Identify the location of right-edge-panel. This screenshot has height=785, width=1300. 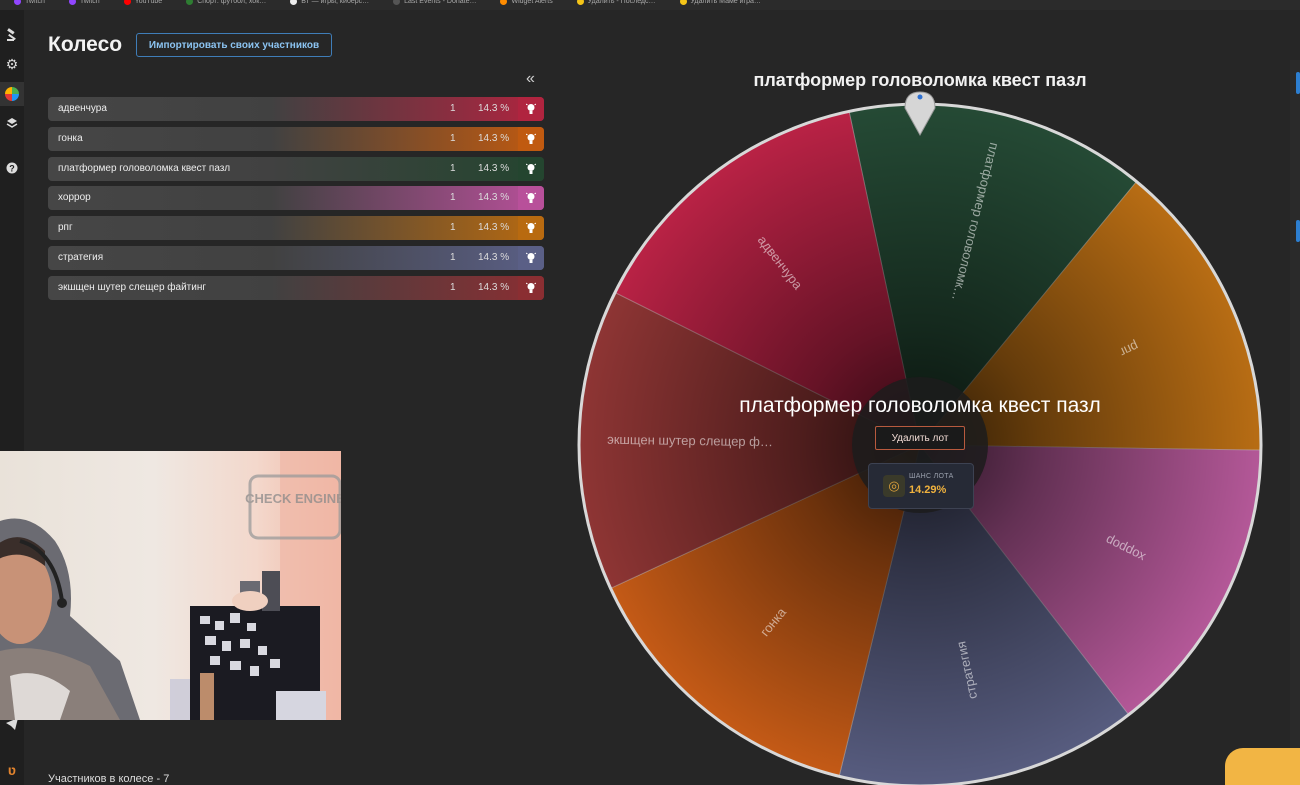
(1295, 422).